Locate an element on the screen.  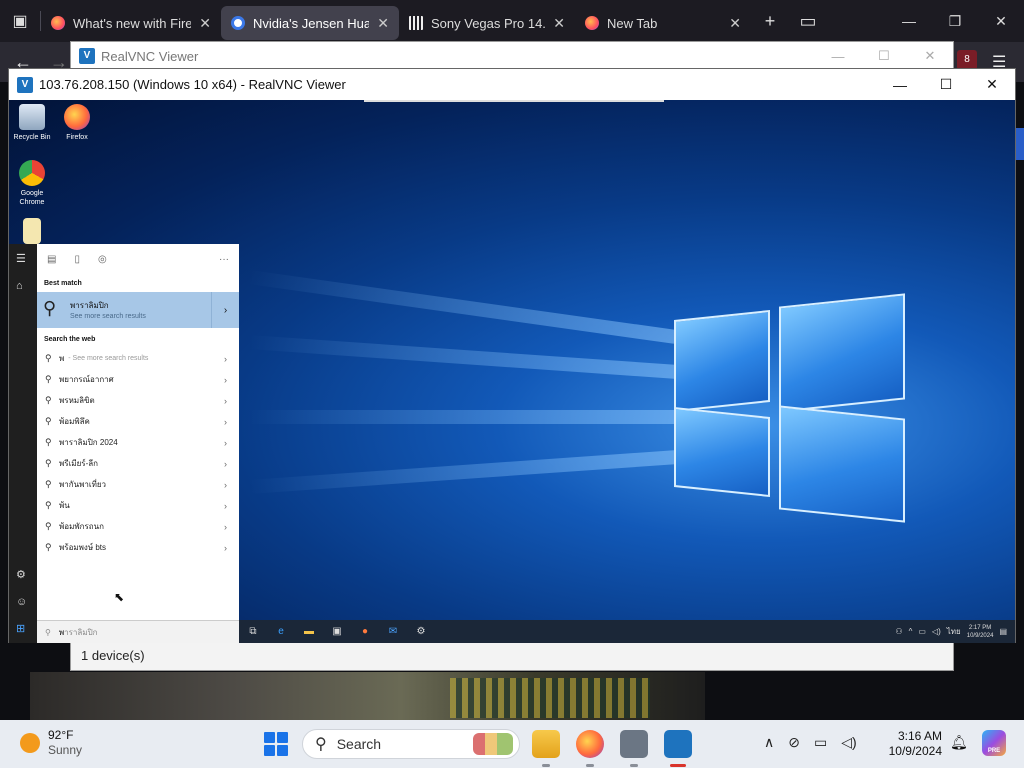
new-tab-button: + is located at coordinates (770, 21).